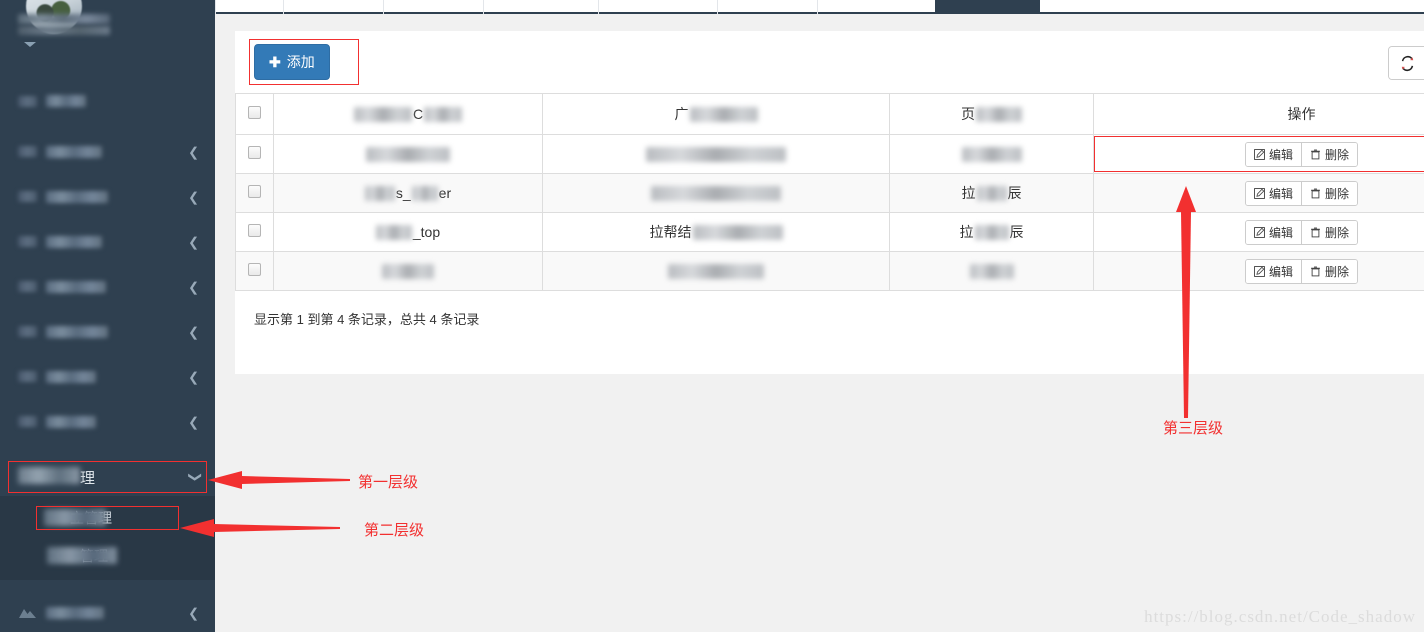 This screenshot has width=1424, height=632. Describe the element at coordinates (408, 232) in the screenshot. I see `cell-a: _top` at that location.